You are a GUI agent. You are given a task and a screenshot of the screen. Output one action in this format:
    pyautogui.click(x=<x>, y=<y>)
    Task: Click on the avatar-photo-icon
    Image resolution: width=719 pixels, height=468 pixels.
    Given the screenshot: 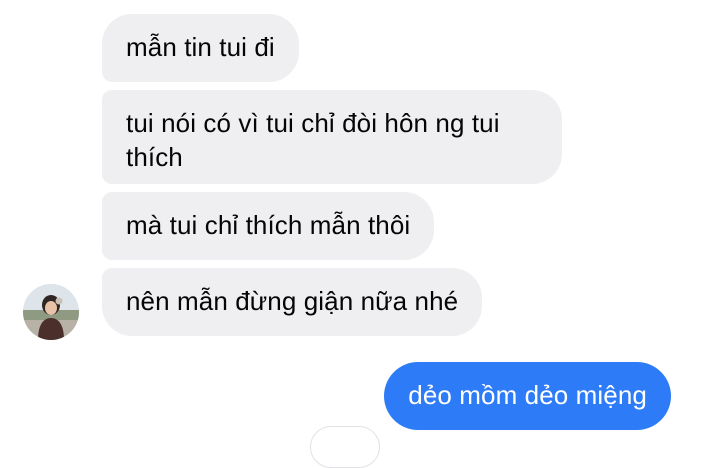 What is the action you would take?
    pyautogui.click(x=51, y=312)
    